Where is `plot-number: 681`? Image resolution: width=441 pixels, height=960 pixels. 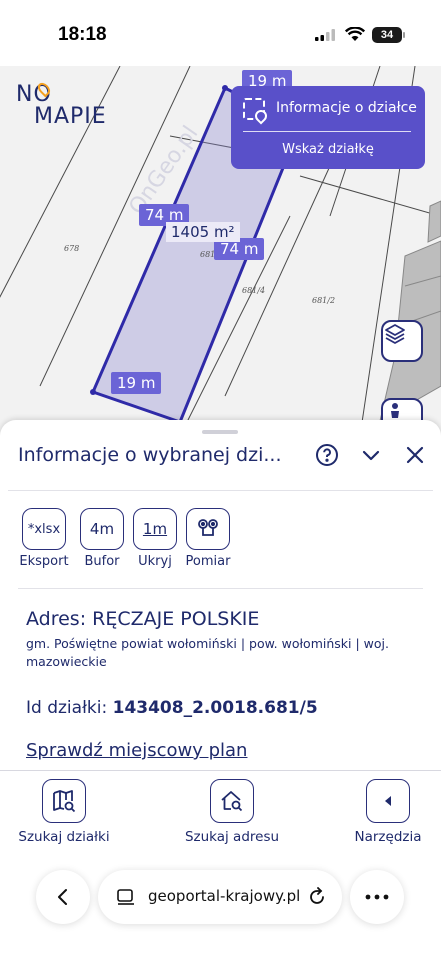
plot-number: 681 is located at coordinates (208, 254).